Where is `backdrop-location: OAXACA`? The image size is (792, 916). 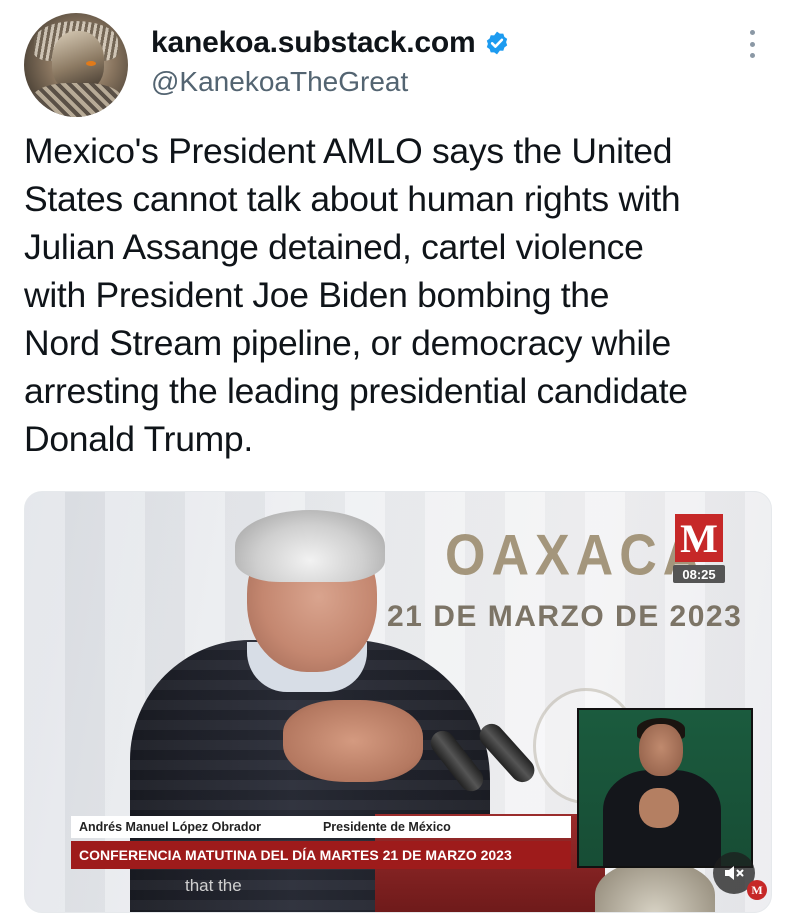
backdrop-location: OAXACA is located at coordinates (576, 556).